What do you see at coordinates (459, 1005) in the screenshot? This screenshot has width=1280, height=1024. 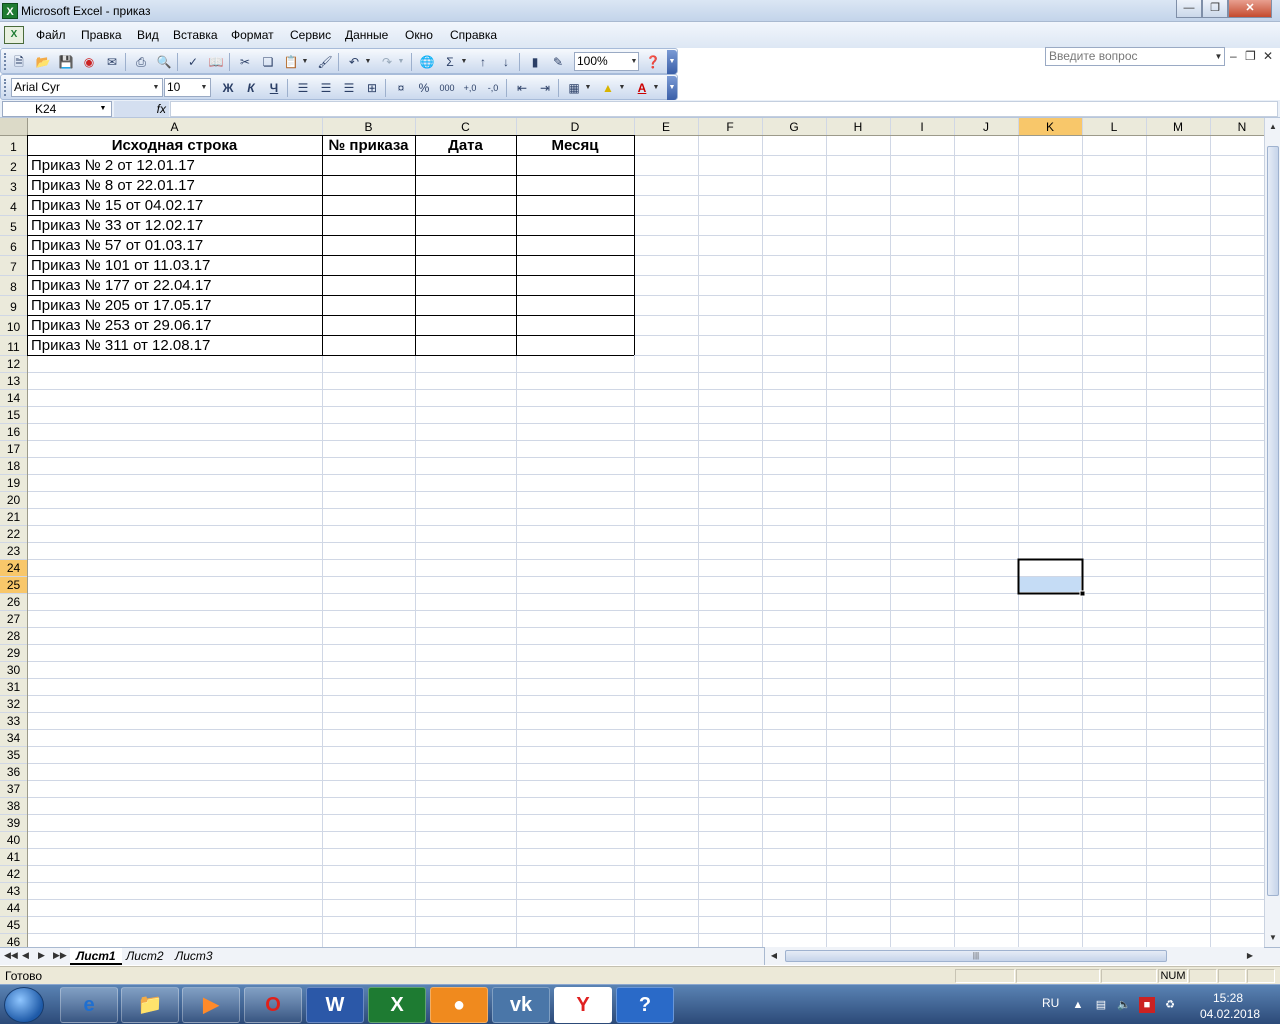 I see `odnoklassniki-icon: ●` at bounding box center [459, 1005].